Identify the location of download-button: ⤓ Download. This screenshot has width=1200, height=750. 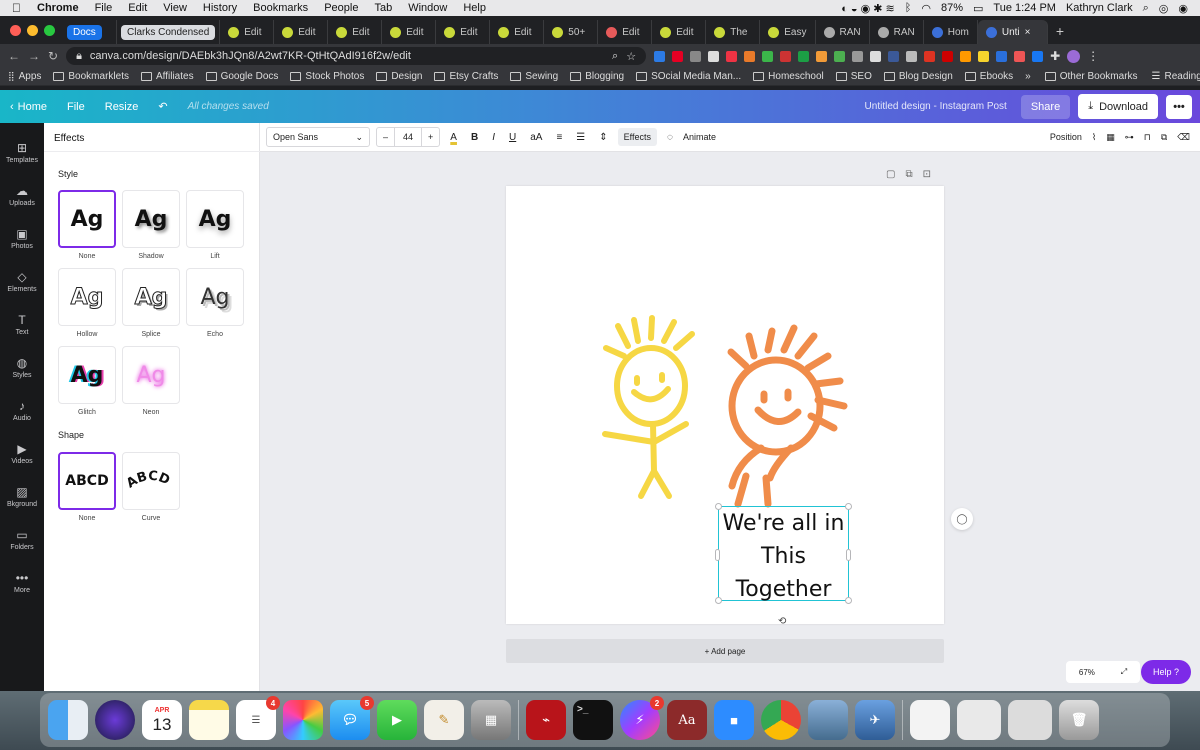
(1118, 106).